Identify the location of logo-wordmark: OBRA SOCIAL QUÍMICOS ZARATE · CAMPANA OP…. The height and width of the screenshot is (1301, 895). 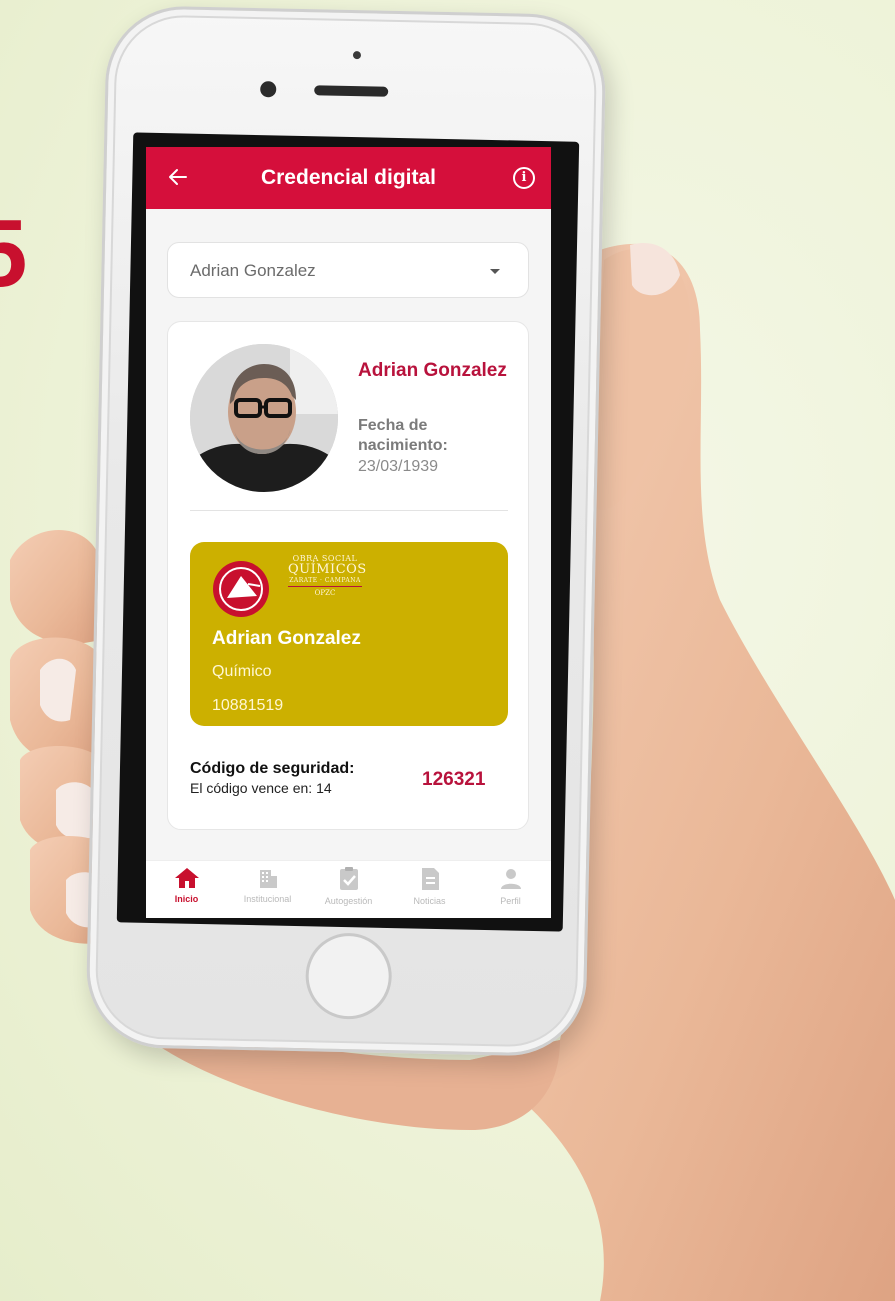
(327, 575).